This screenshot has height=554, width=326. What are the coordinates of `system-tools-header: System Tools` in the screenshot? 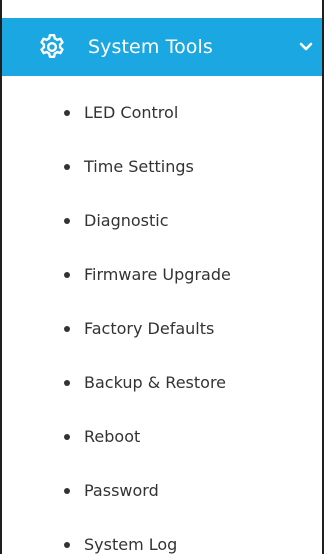 It's located at (162, 47).